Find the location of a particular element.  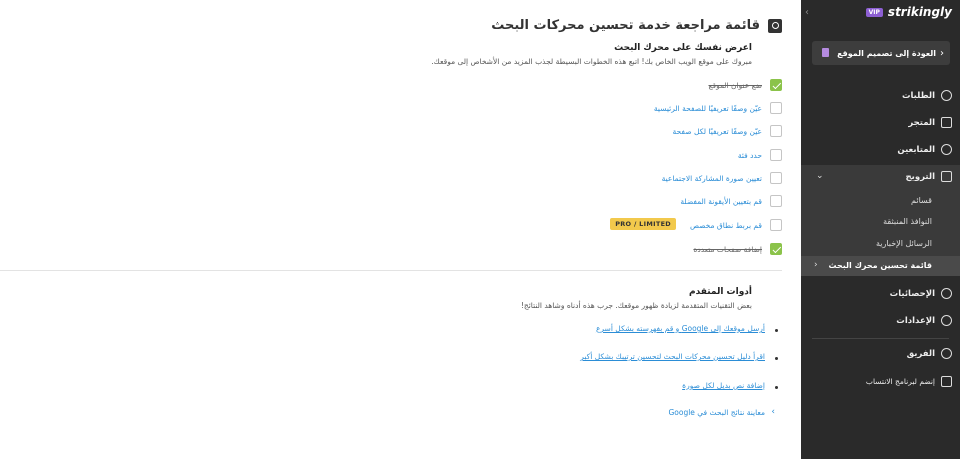

back-to-editor-button: ‹ العودة إلى تصميم الموقع is located at coordinates (881, 53).